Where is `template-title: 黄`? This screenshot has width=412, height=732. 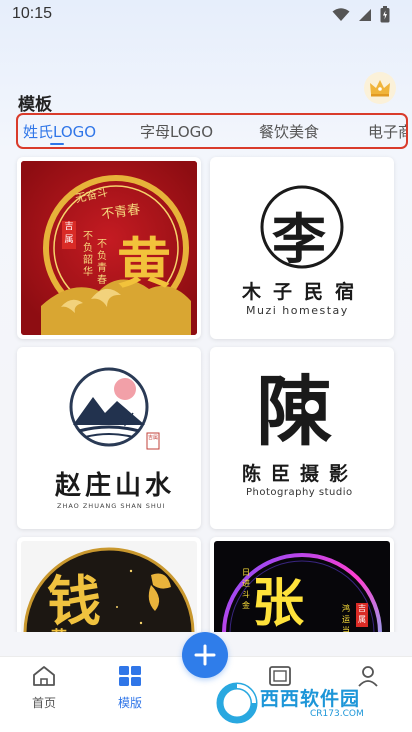 template-title: 黄 is located at coordinates (144, 263).